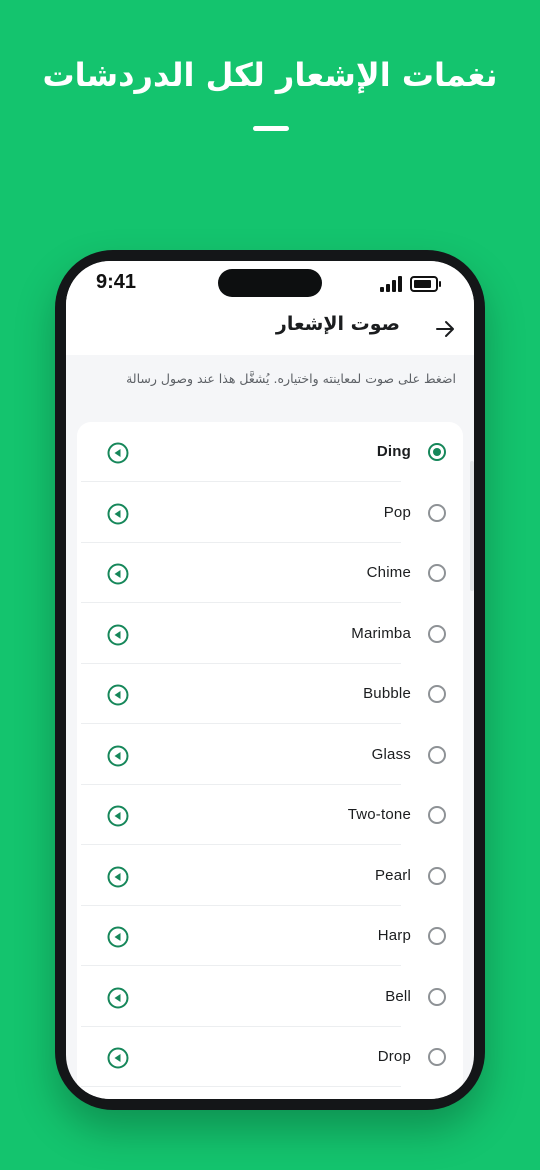 This screenshot has height=1170, width=540. What do you see at coordinates (393, 451) in the screenshot?
I see `sound-label: Ding` at bounding box center [393, 451].